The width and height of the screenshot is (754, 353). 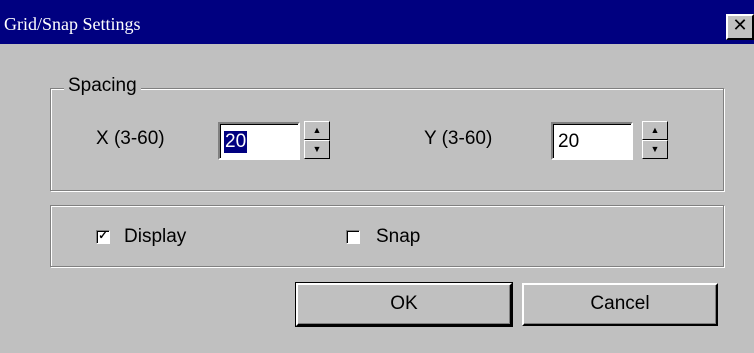 What do you see at coordinates (404, 304) in the screenshot?
I see `ok-button: OK` at bounding box center [404, 304].